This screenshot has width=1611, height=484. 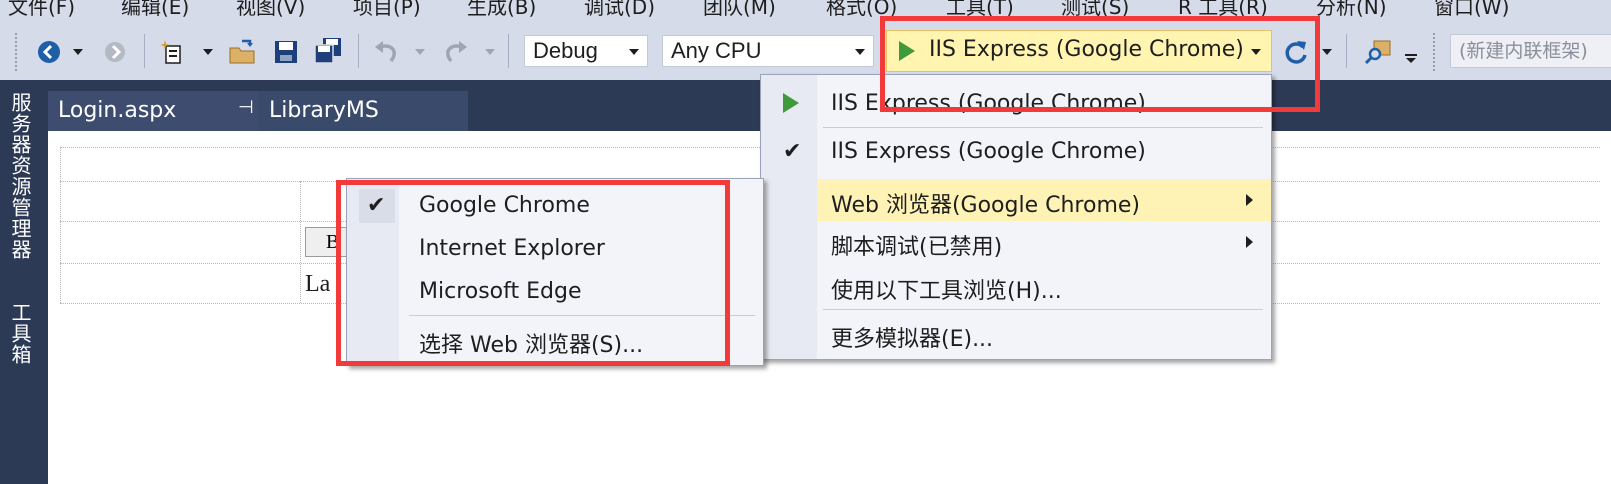 I want to click on back-dropdown-button, so click(x=78, y=52).